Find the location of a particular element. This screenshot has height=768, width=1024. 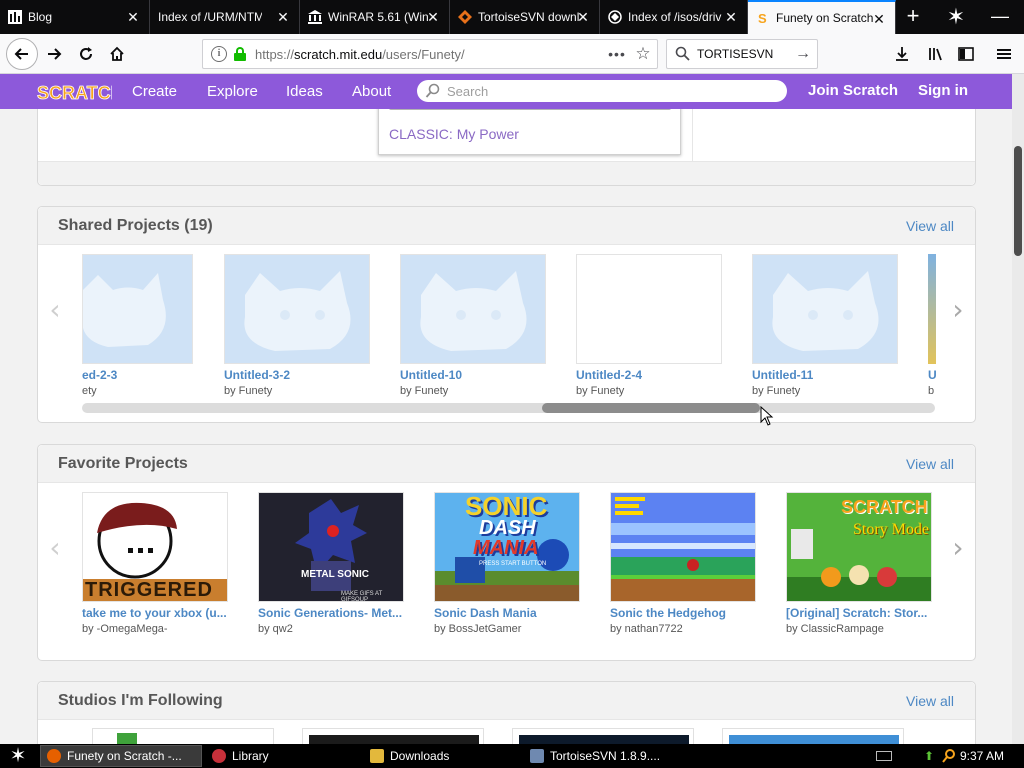

network-tray-icon: ⬆ is located at coordinates (930, 756).